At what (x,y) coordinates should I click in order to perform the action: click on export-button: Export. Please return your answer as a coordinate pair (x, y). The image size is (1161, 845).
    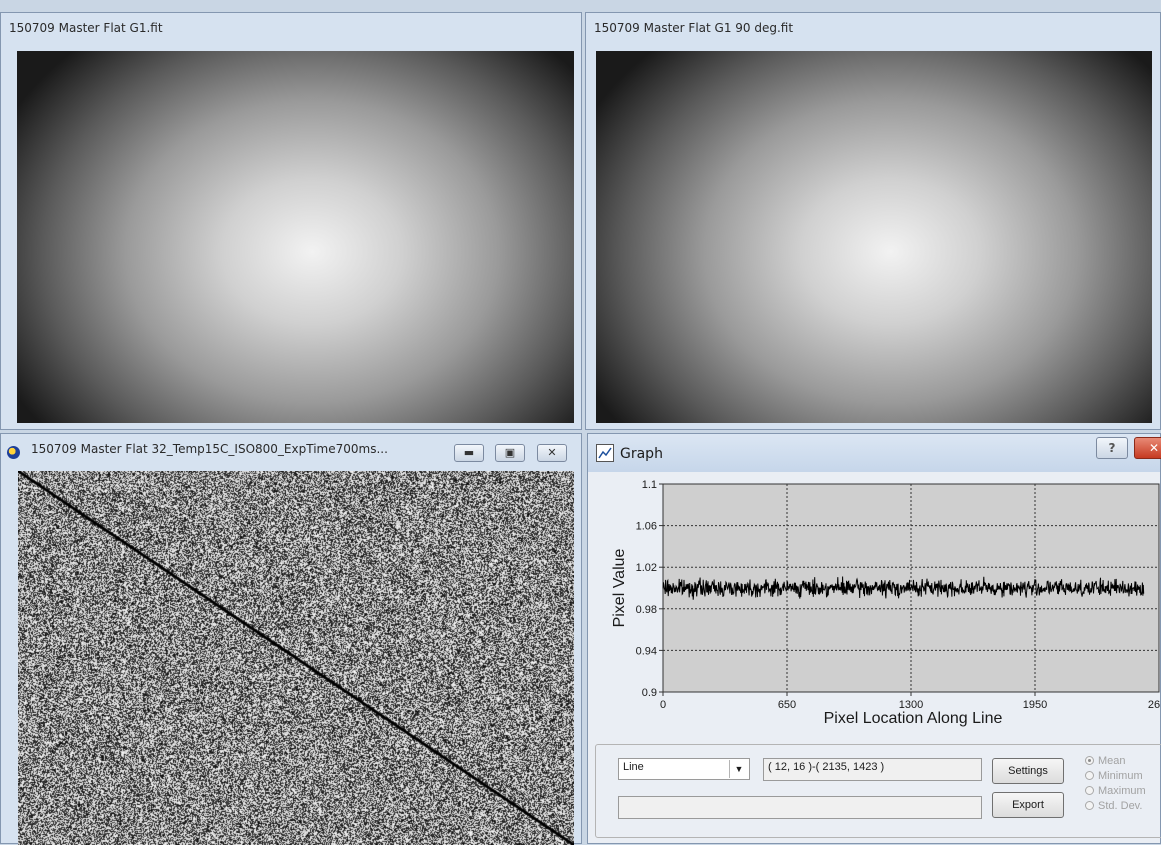
    Looking at the image, I should click on (1028, 805).